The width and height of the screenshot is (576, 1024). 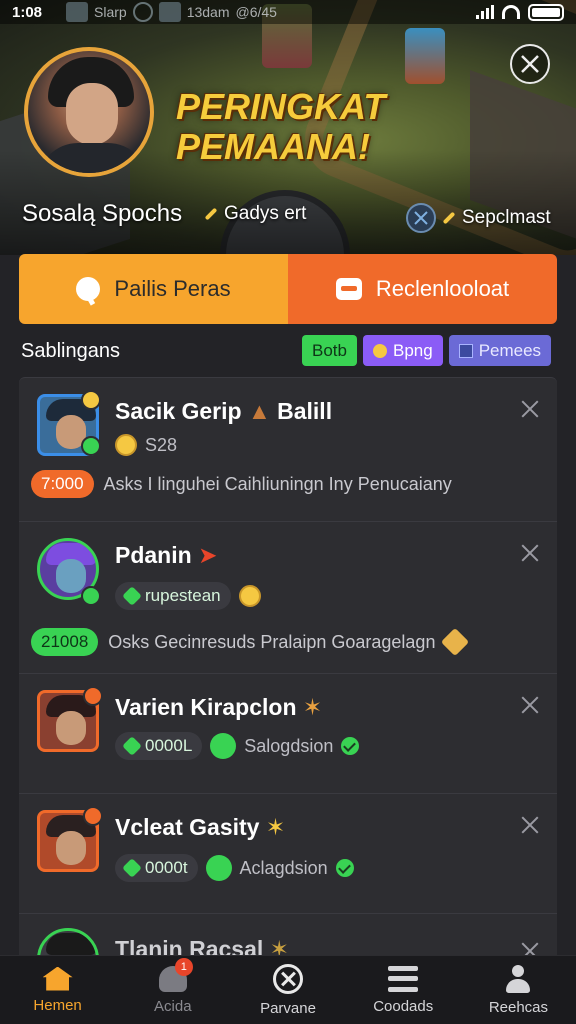 I want to click on status-mini-info: Slarp 13dam @6/45, so click(x=171, y=12).